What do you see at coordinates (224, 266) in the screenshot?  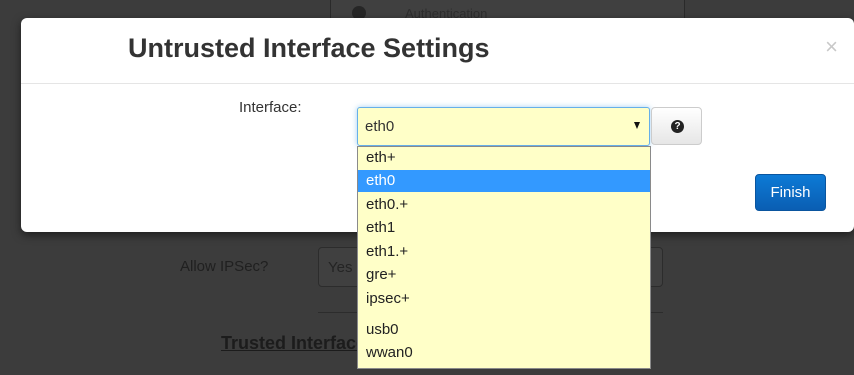 I see `allow-ipsec-label: Allow IPSec?` at bounding box center [224, 266].